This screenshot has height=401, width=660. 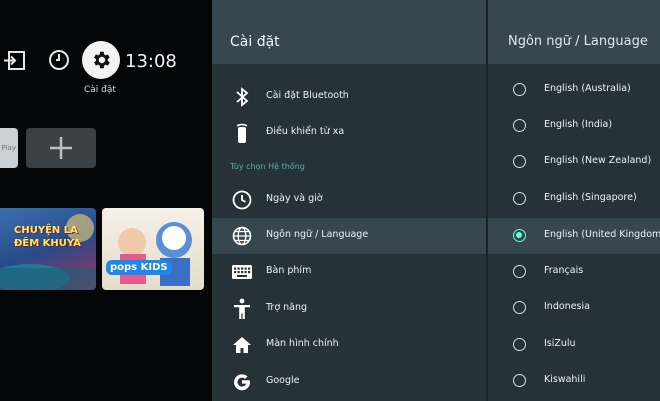 I want to click on language-option-label: Kiswahili, so click(x=565, y=379).